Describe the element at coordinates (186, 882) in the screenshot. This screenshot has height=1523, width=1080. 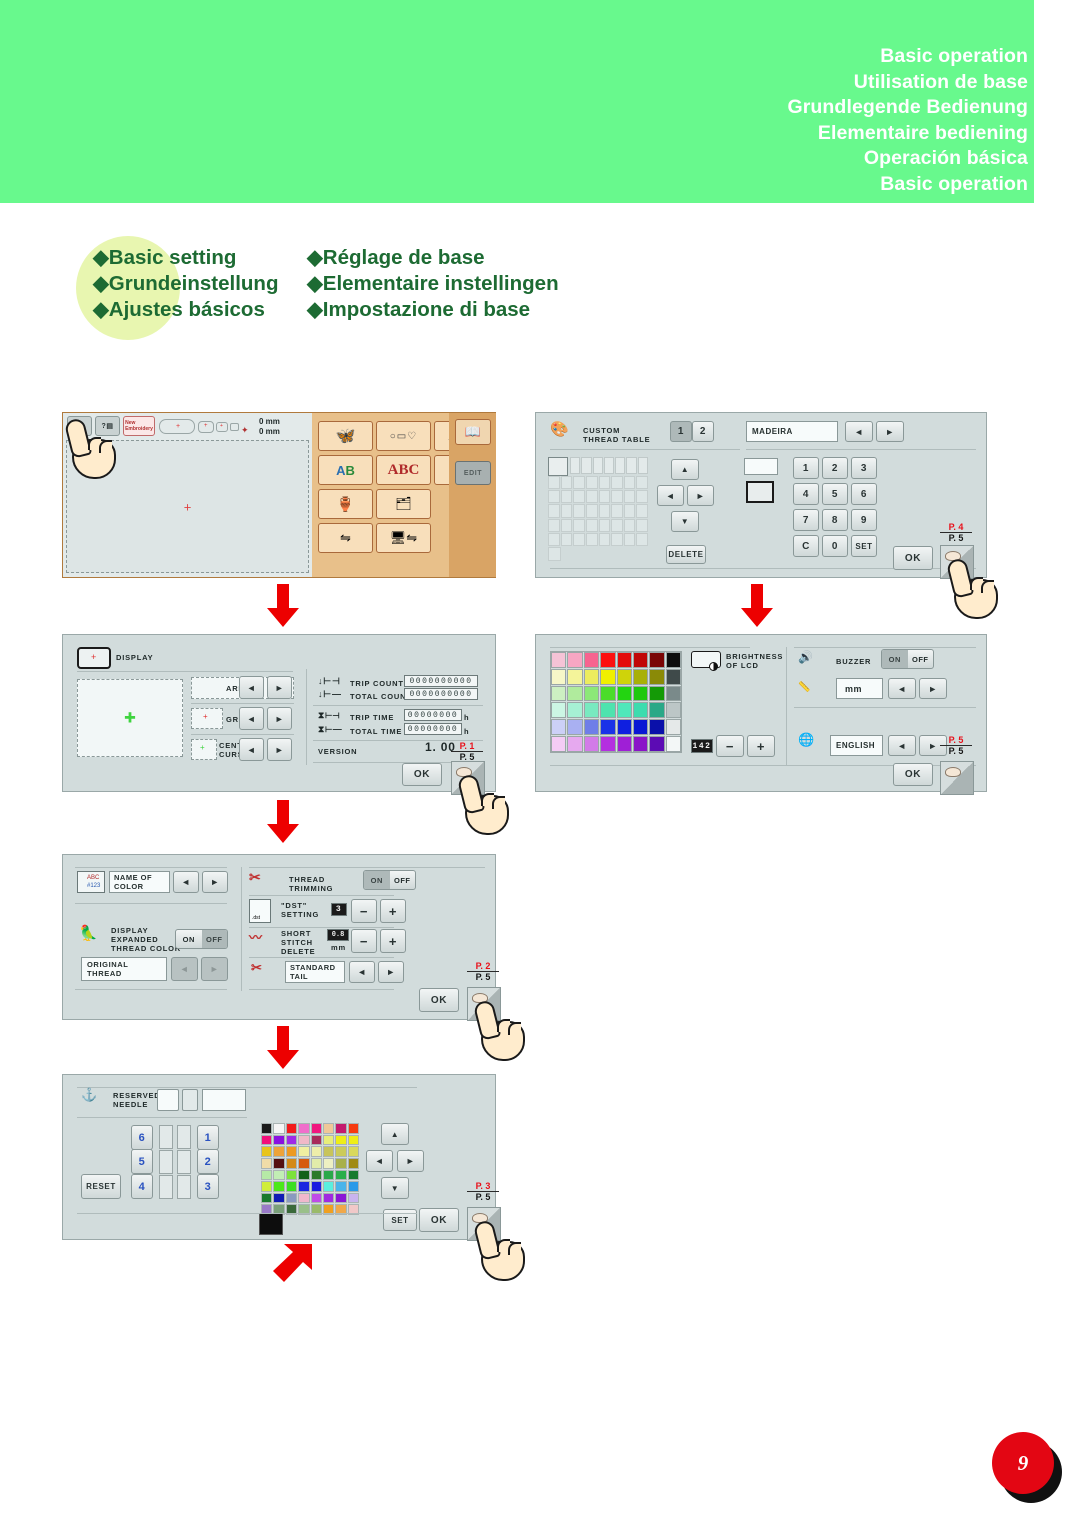
I see `name-of-color-prev-button` at that location.